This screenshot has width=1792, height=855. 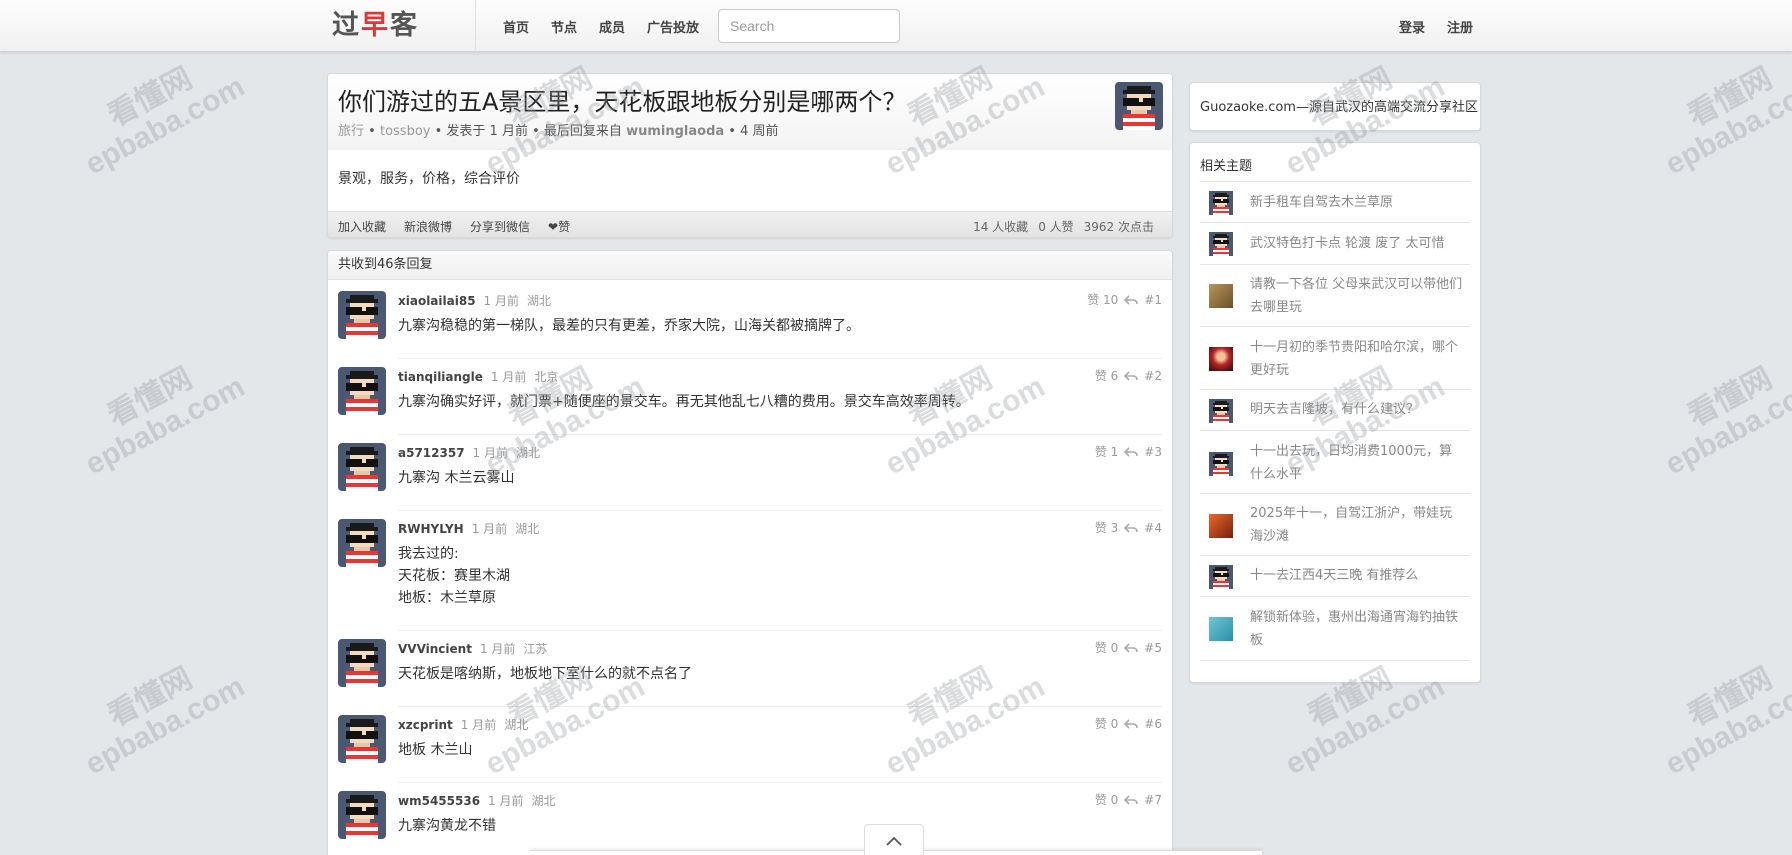 I want to click on related-topic-link: 十一出去玩，日均消费1000元，算什么水平, so click(x=1357, y=463).